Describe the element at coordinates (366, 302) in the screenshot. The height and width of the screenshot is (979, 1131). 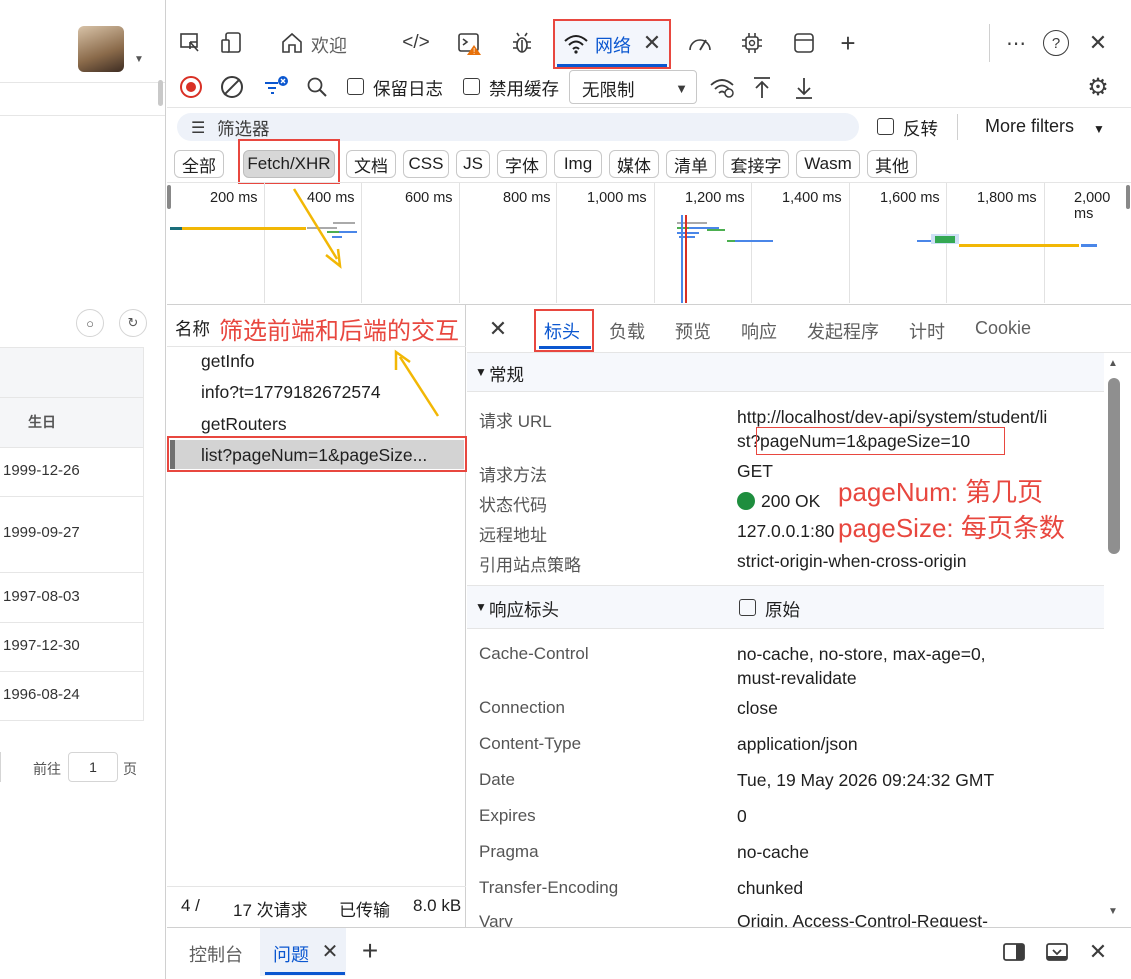
I see `annotation-arrows` at that location.